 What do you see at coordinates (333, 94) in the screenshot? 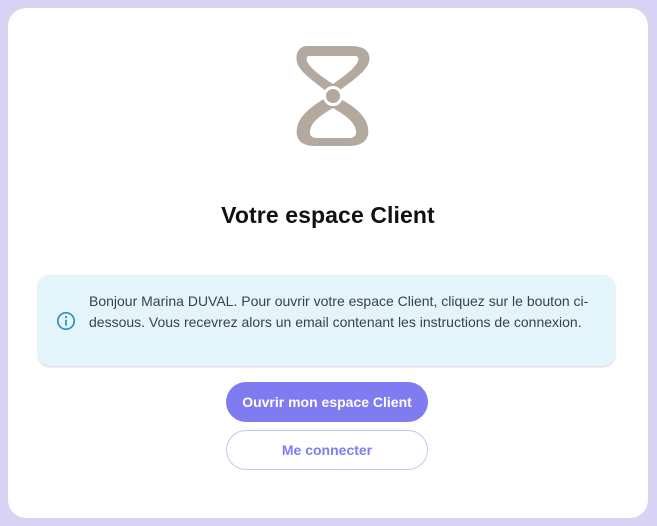
I see `brand-logo-icon` at bounding box center [333, 94].